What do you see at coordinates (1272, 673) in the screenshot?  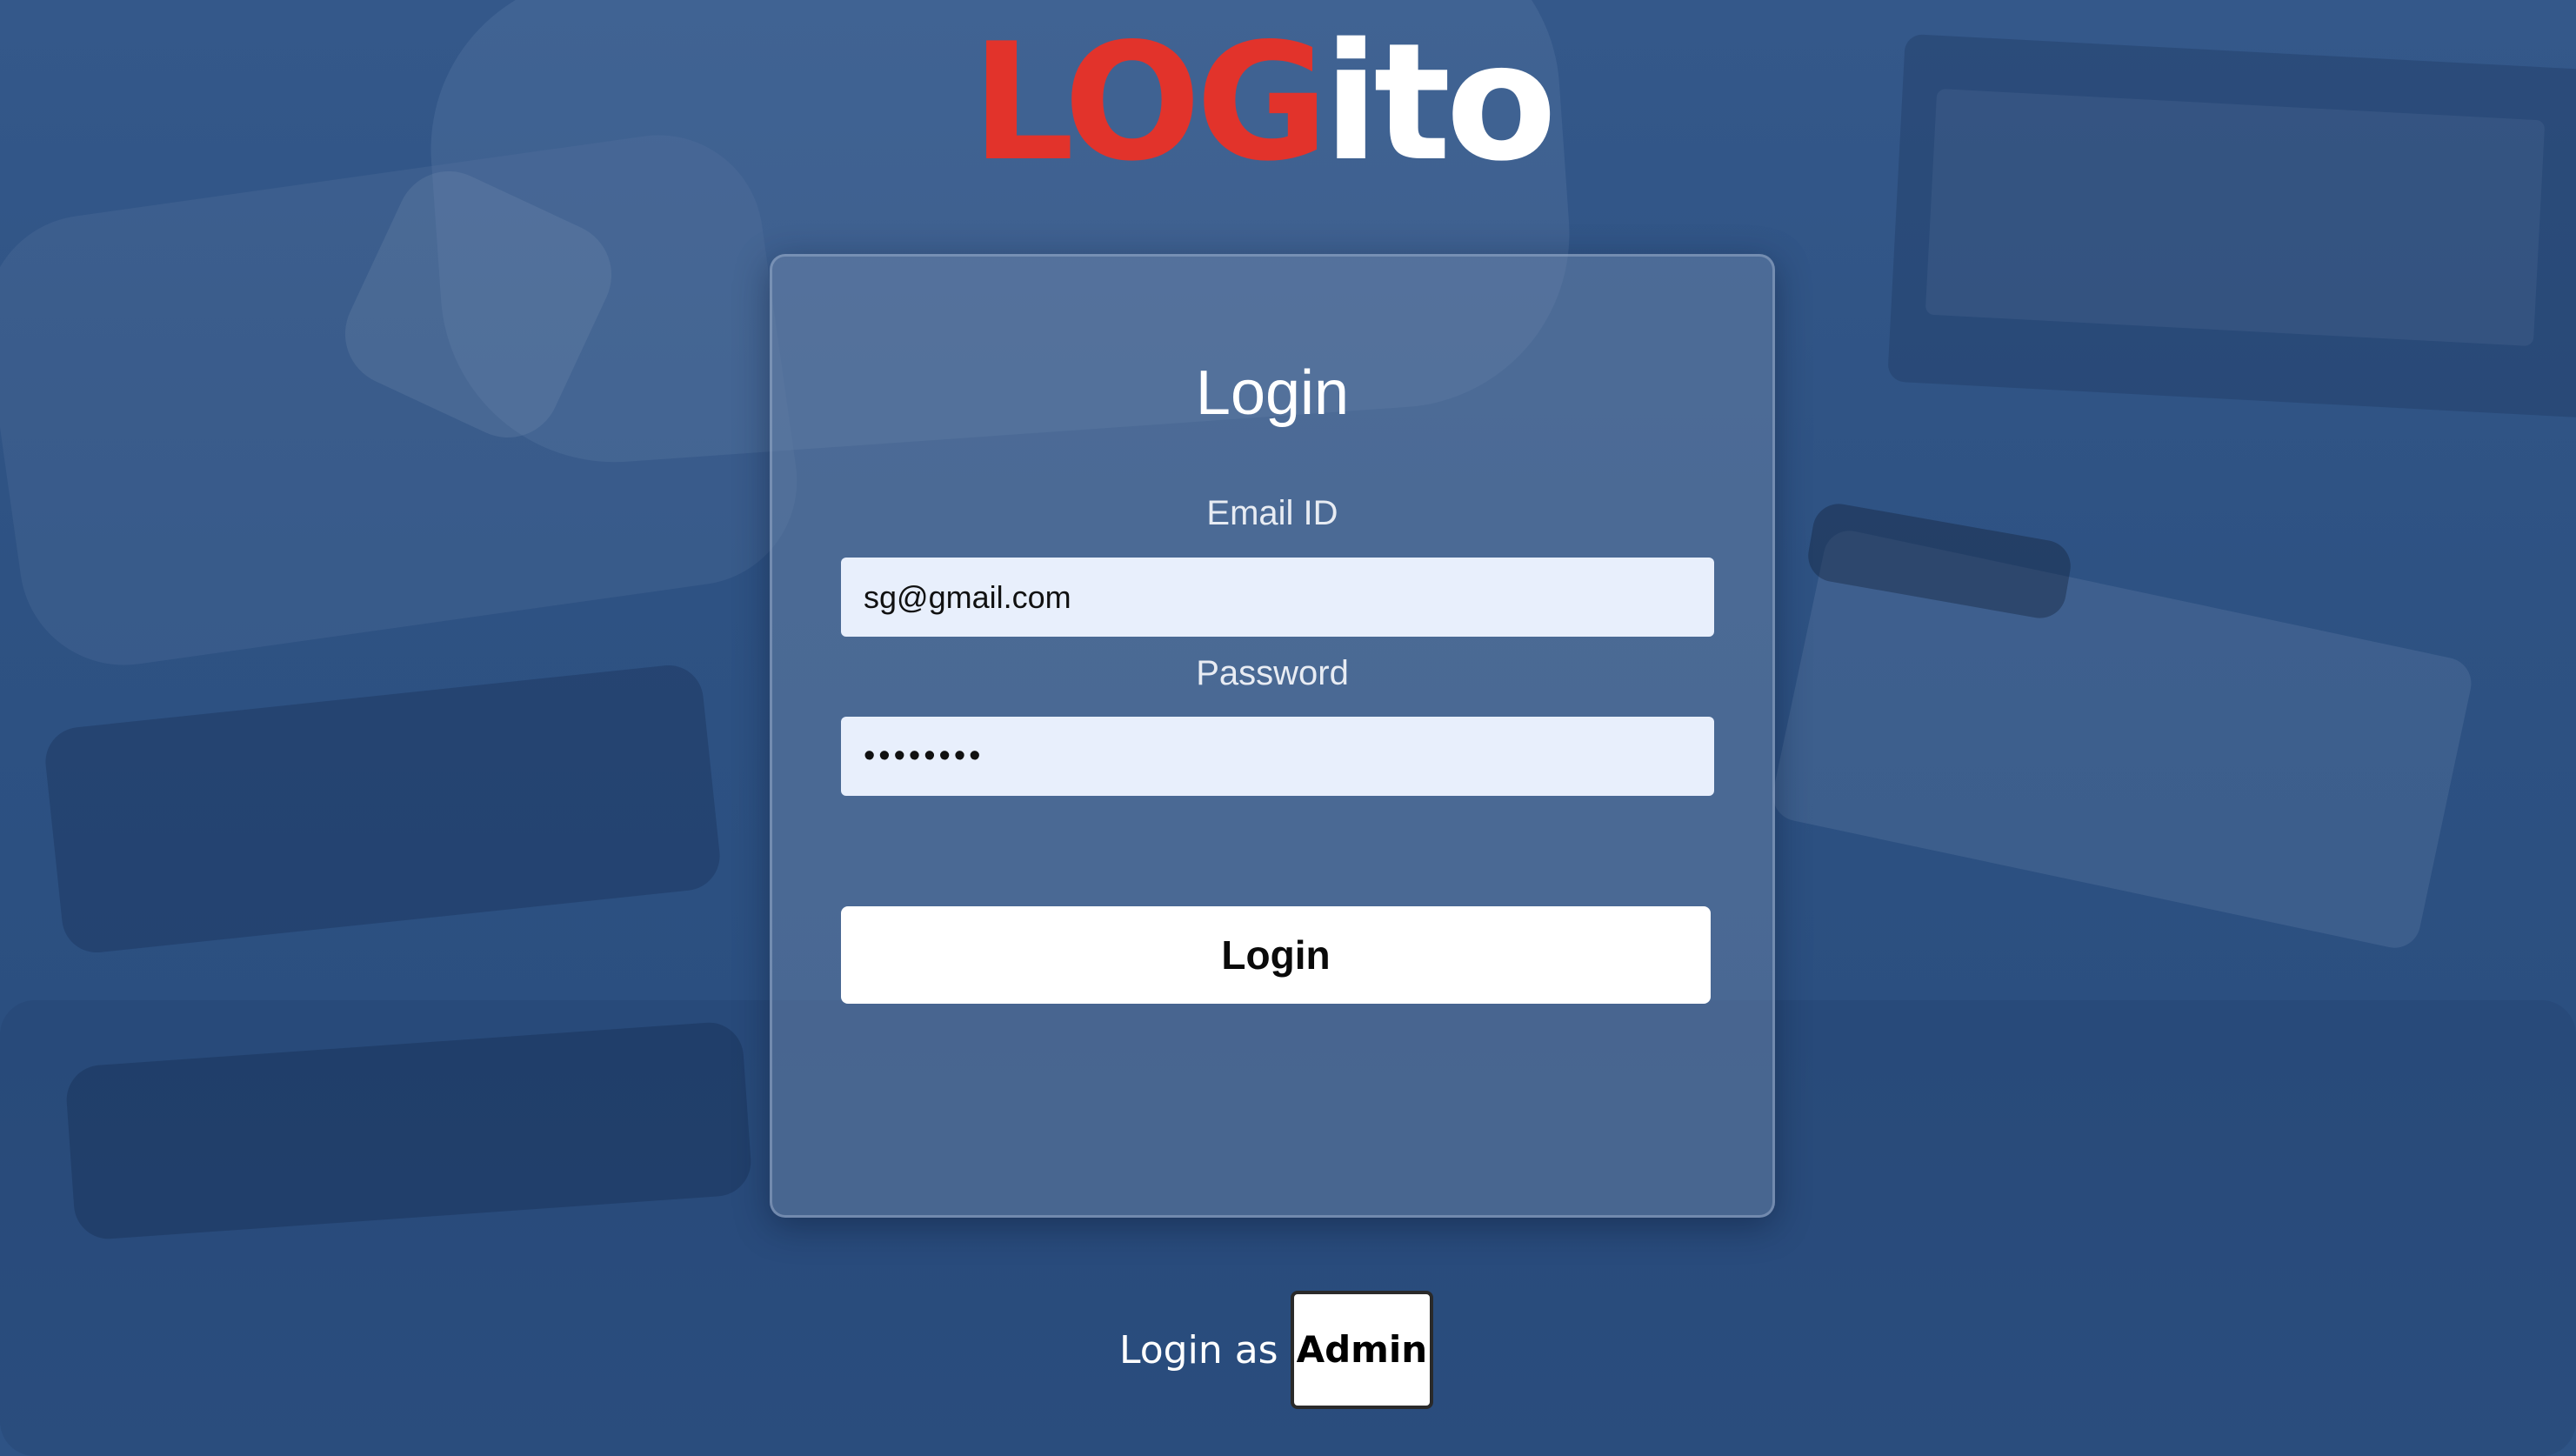 I see `password-label: Password` at bounding box center [1272, 673].